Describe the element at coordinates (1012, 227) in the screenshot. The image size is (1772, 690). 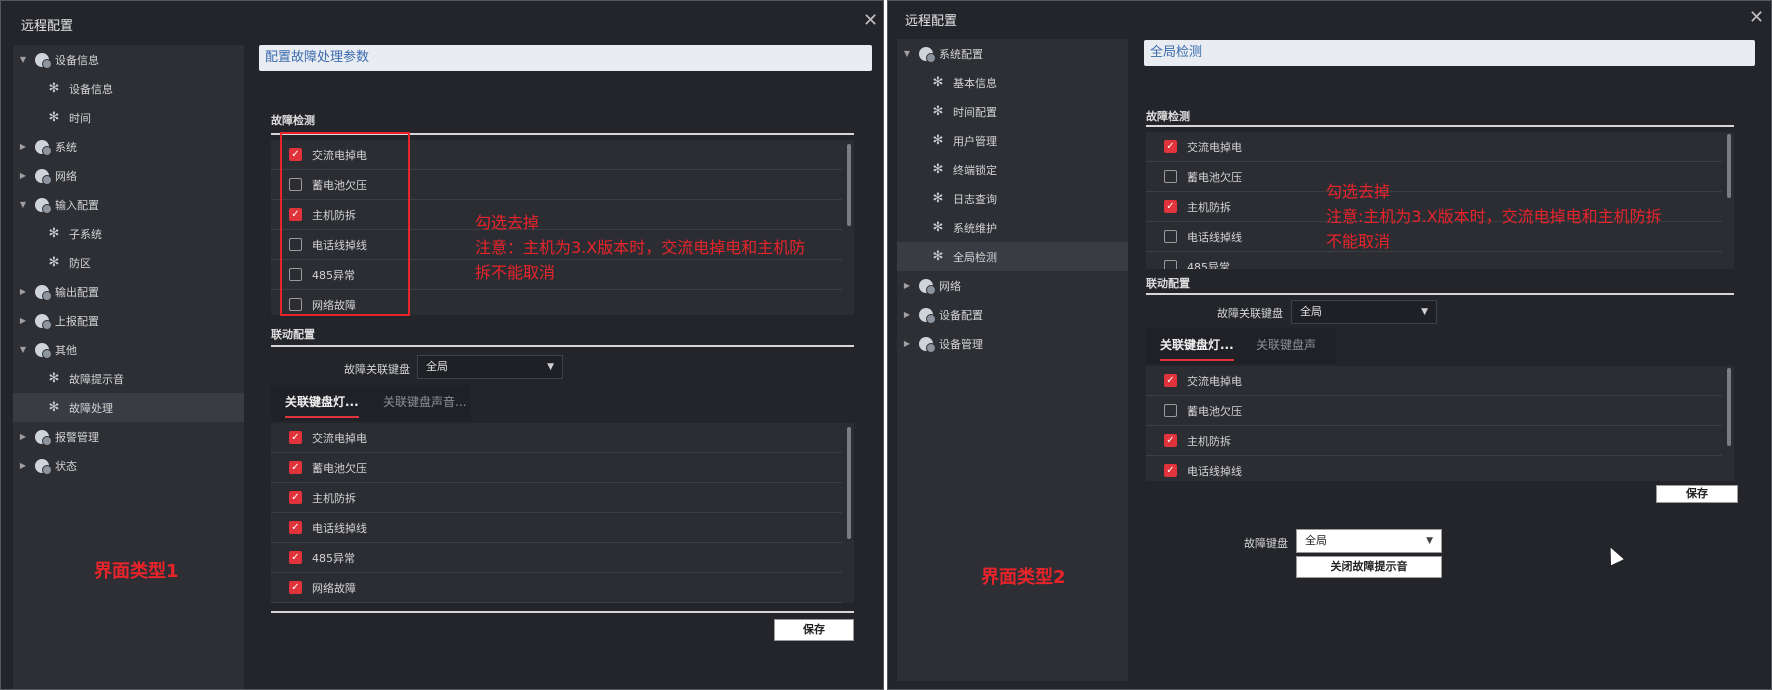
I see `tree-item: ✻ 系统维护` at that location.